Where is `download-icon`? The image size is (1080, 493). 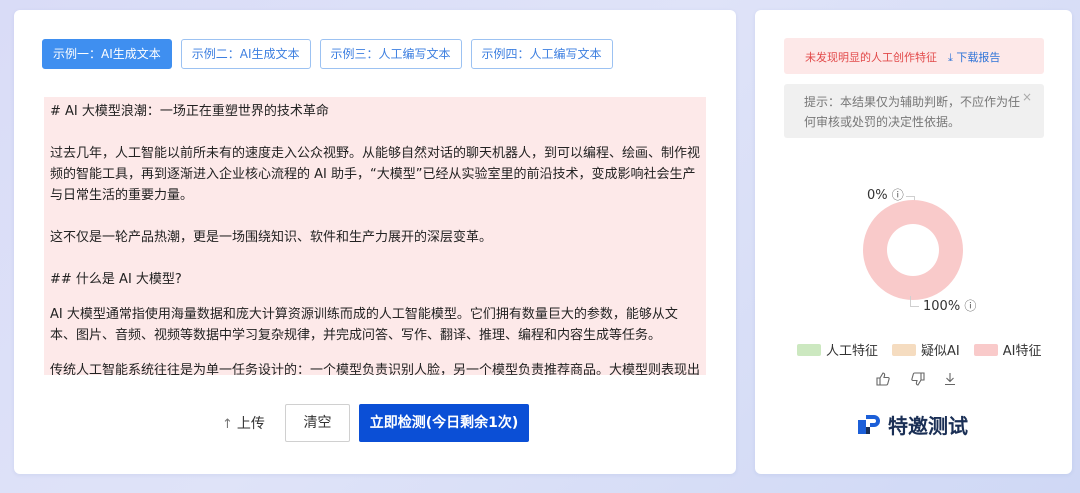
download-icon is located at coordinates (950, 381).